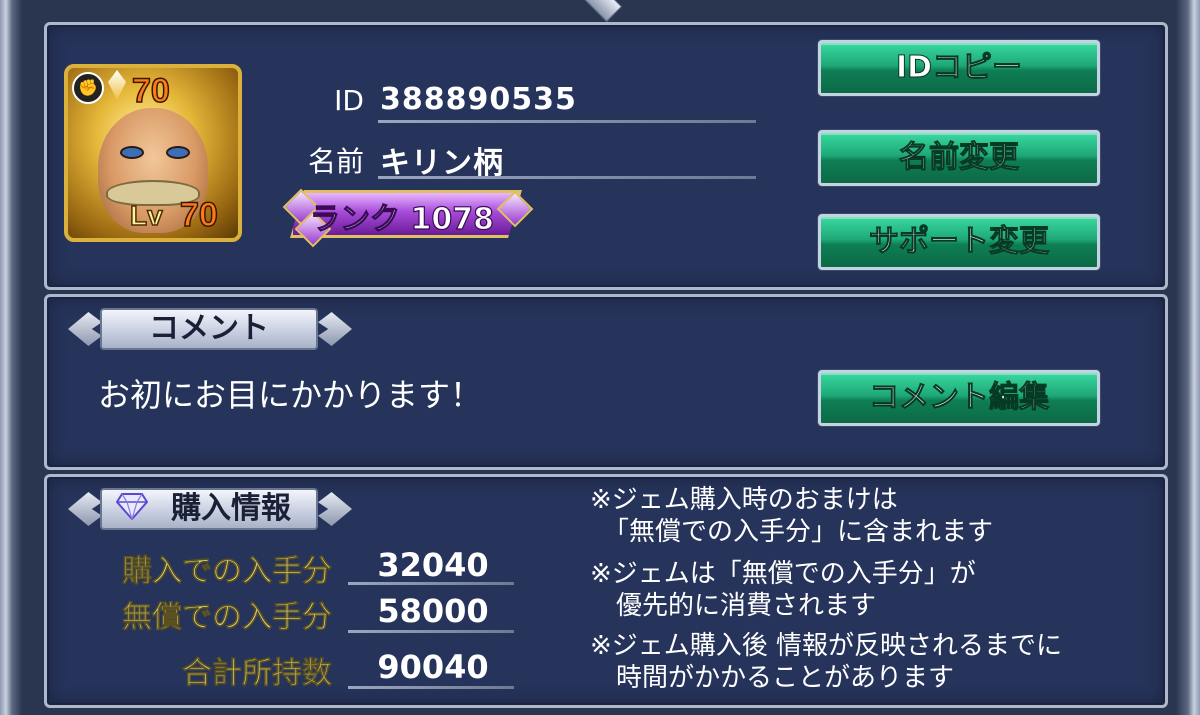 The width and height of the screenshot is (1200, 715). I want to click on avatar-level-label: Lv, so click(146, 215).